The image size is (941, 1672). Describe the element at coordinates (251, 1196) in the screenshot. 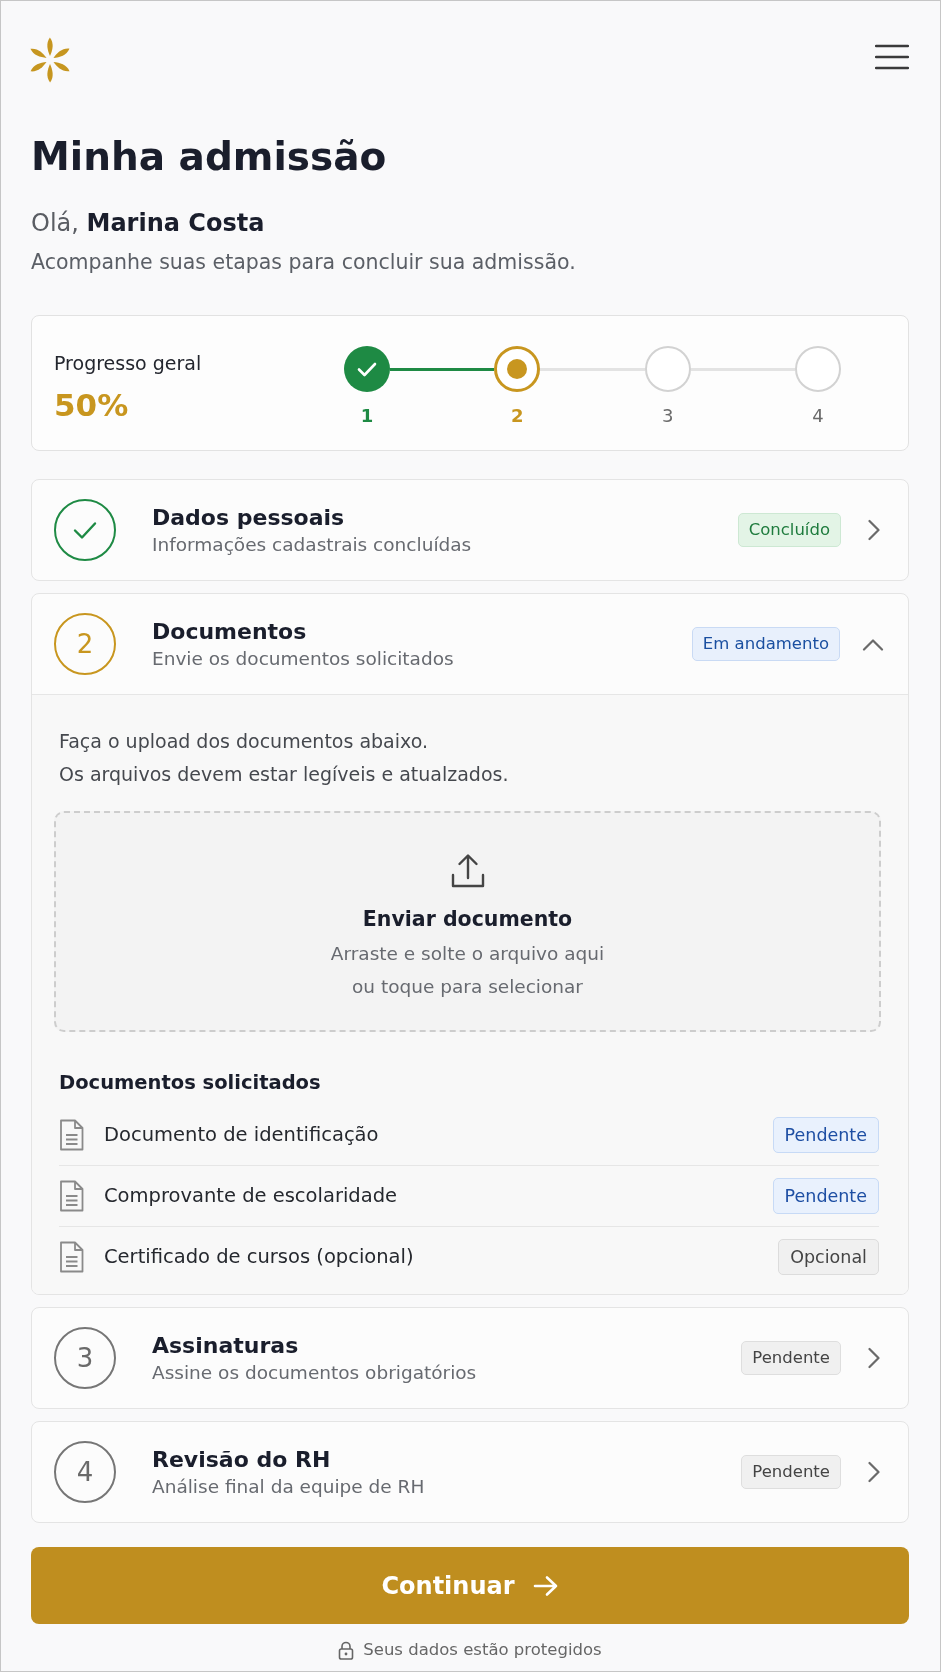

I see `document-name: Comprovante de escolaridade` at that location.